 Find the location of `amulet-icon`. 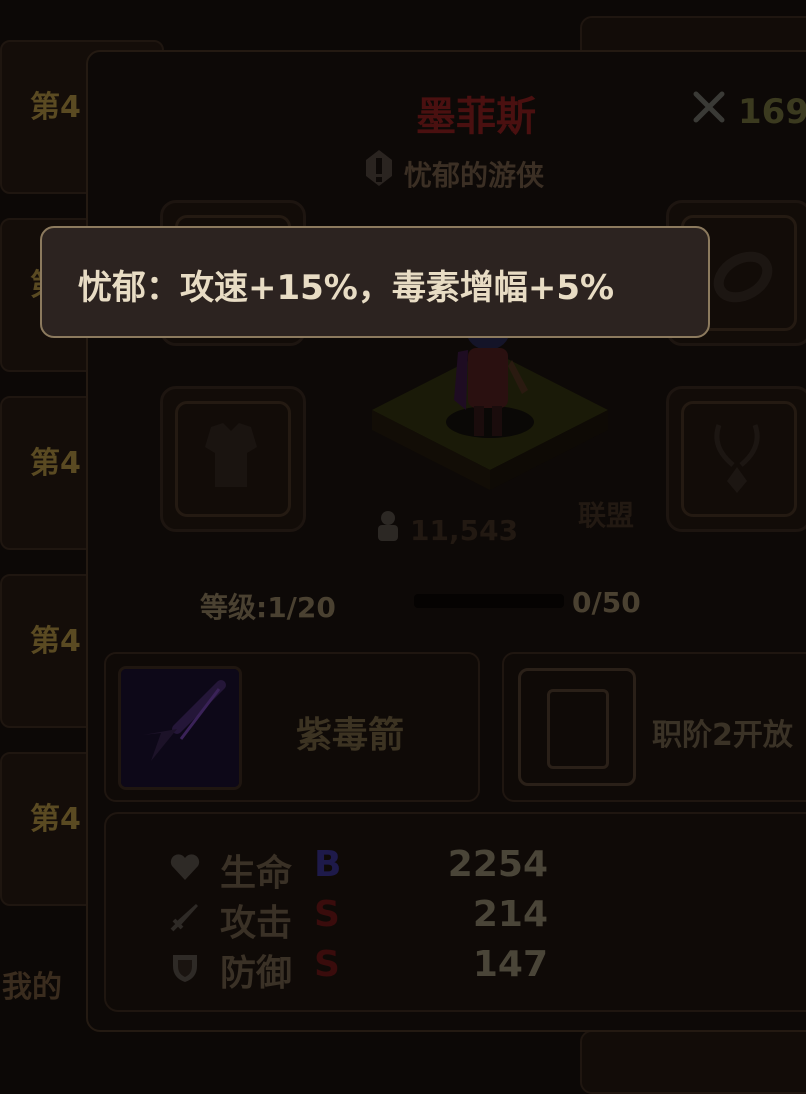

amulet-icon is located at coordinates (737, 458).